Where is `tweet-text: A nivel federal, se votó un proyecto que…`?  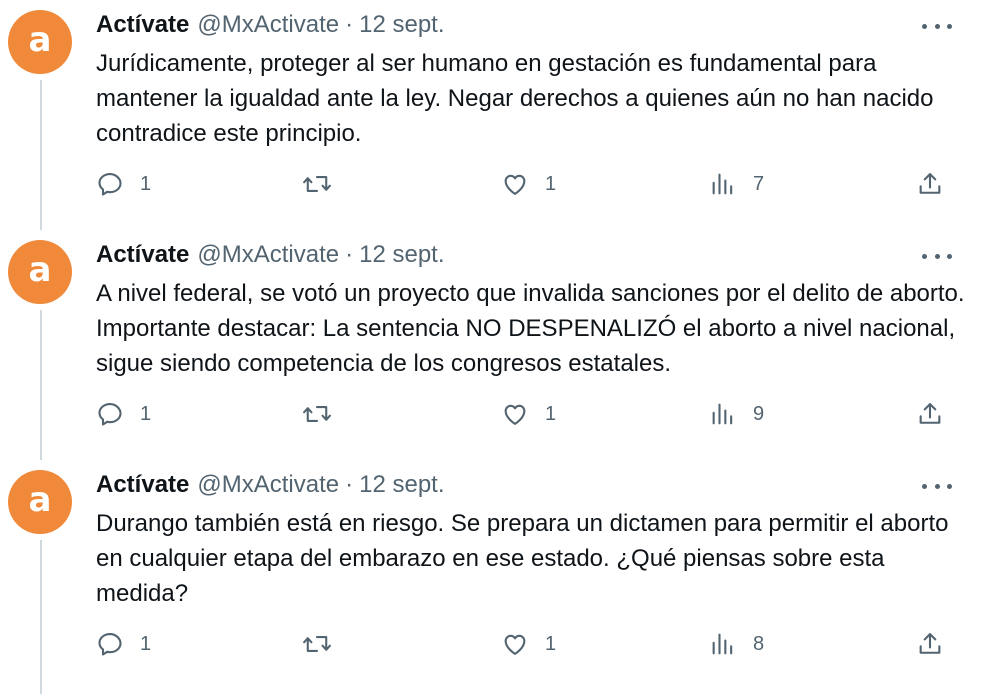 tweet-text: A nivel federal, se votó un proyecto que… is located at coordinates (530, 328).